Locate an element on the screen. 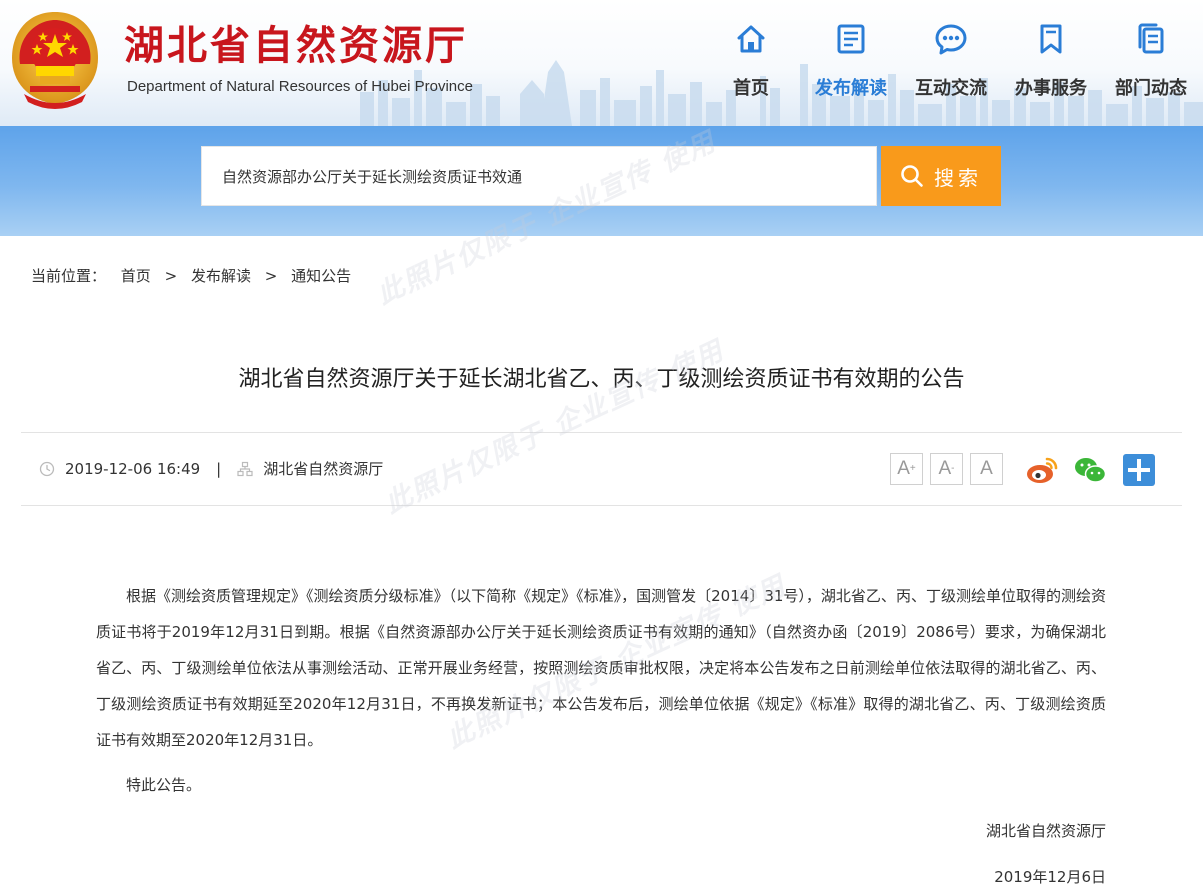 The width and height of the screenshot is (1203, 890). font-decrease-button: A- is located at coordinates (946, 469).